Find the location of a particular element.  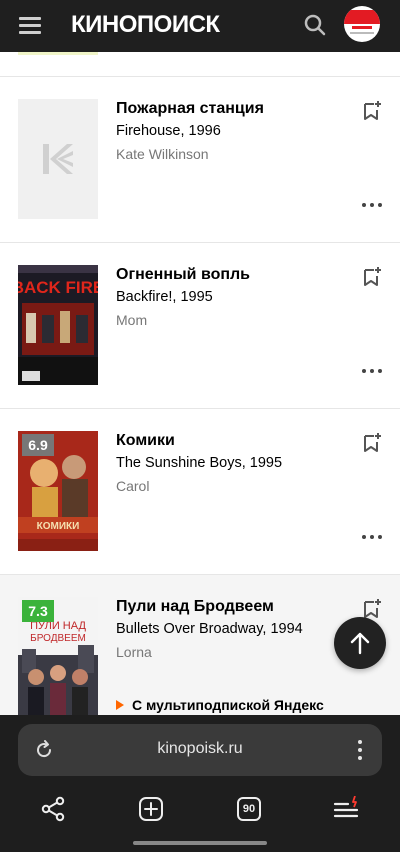

movie-title: Огненный вопль is located at coordinates (183, 275).